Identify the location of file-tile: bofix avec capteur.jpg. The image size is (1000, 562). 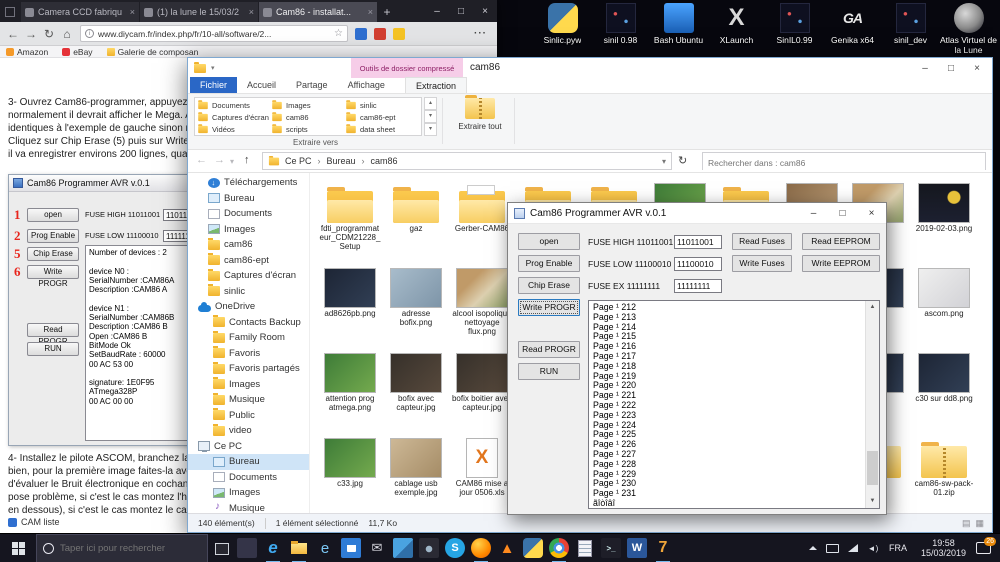
(416, 380).